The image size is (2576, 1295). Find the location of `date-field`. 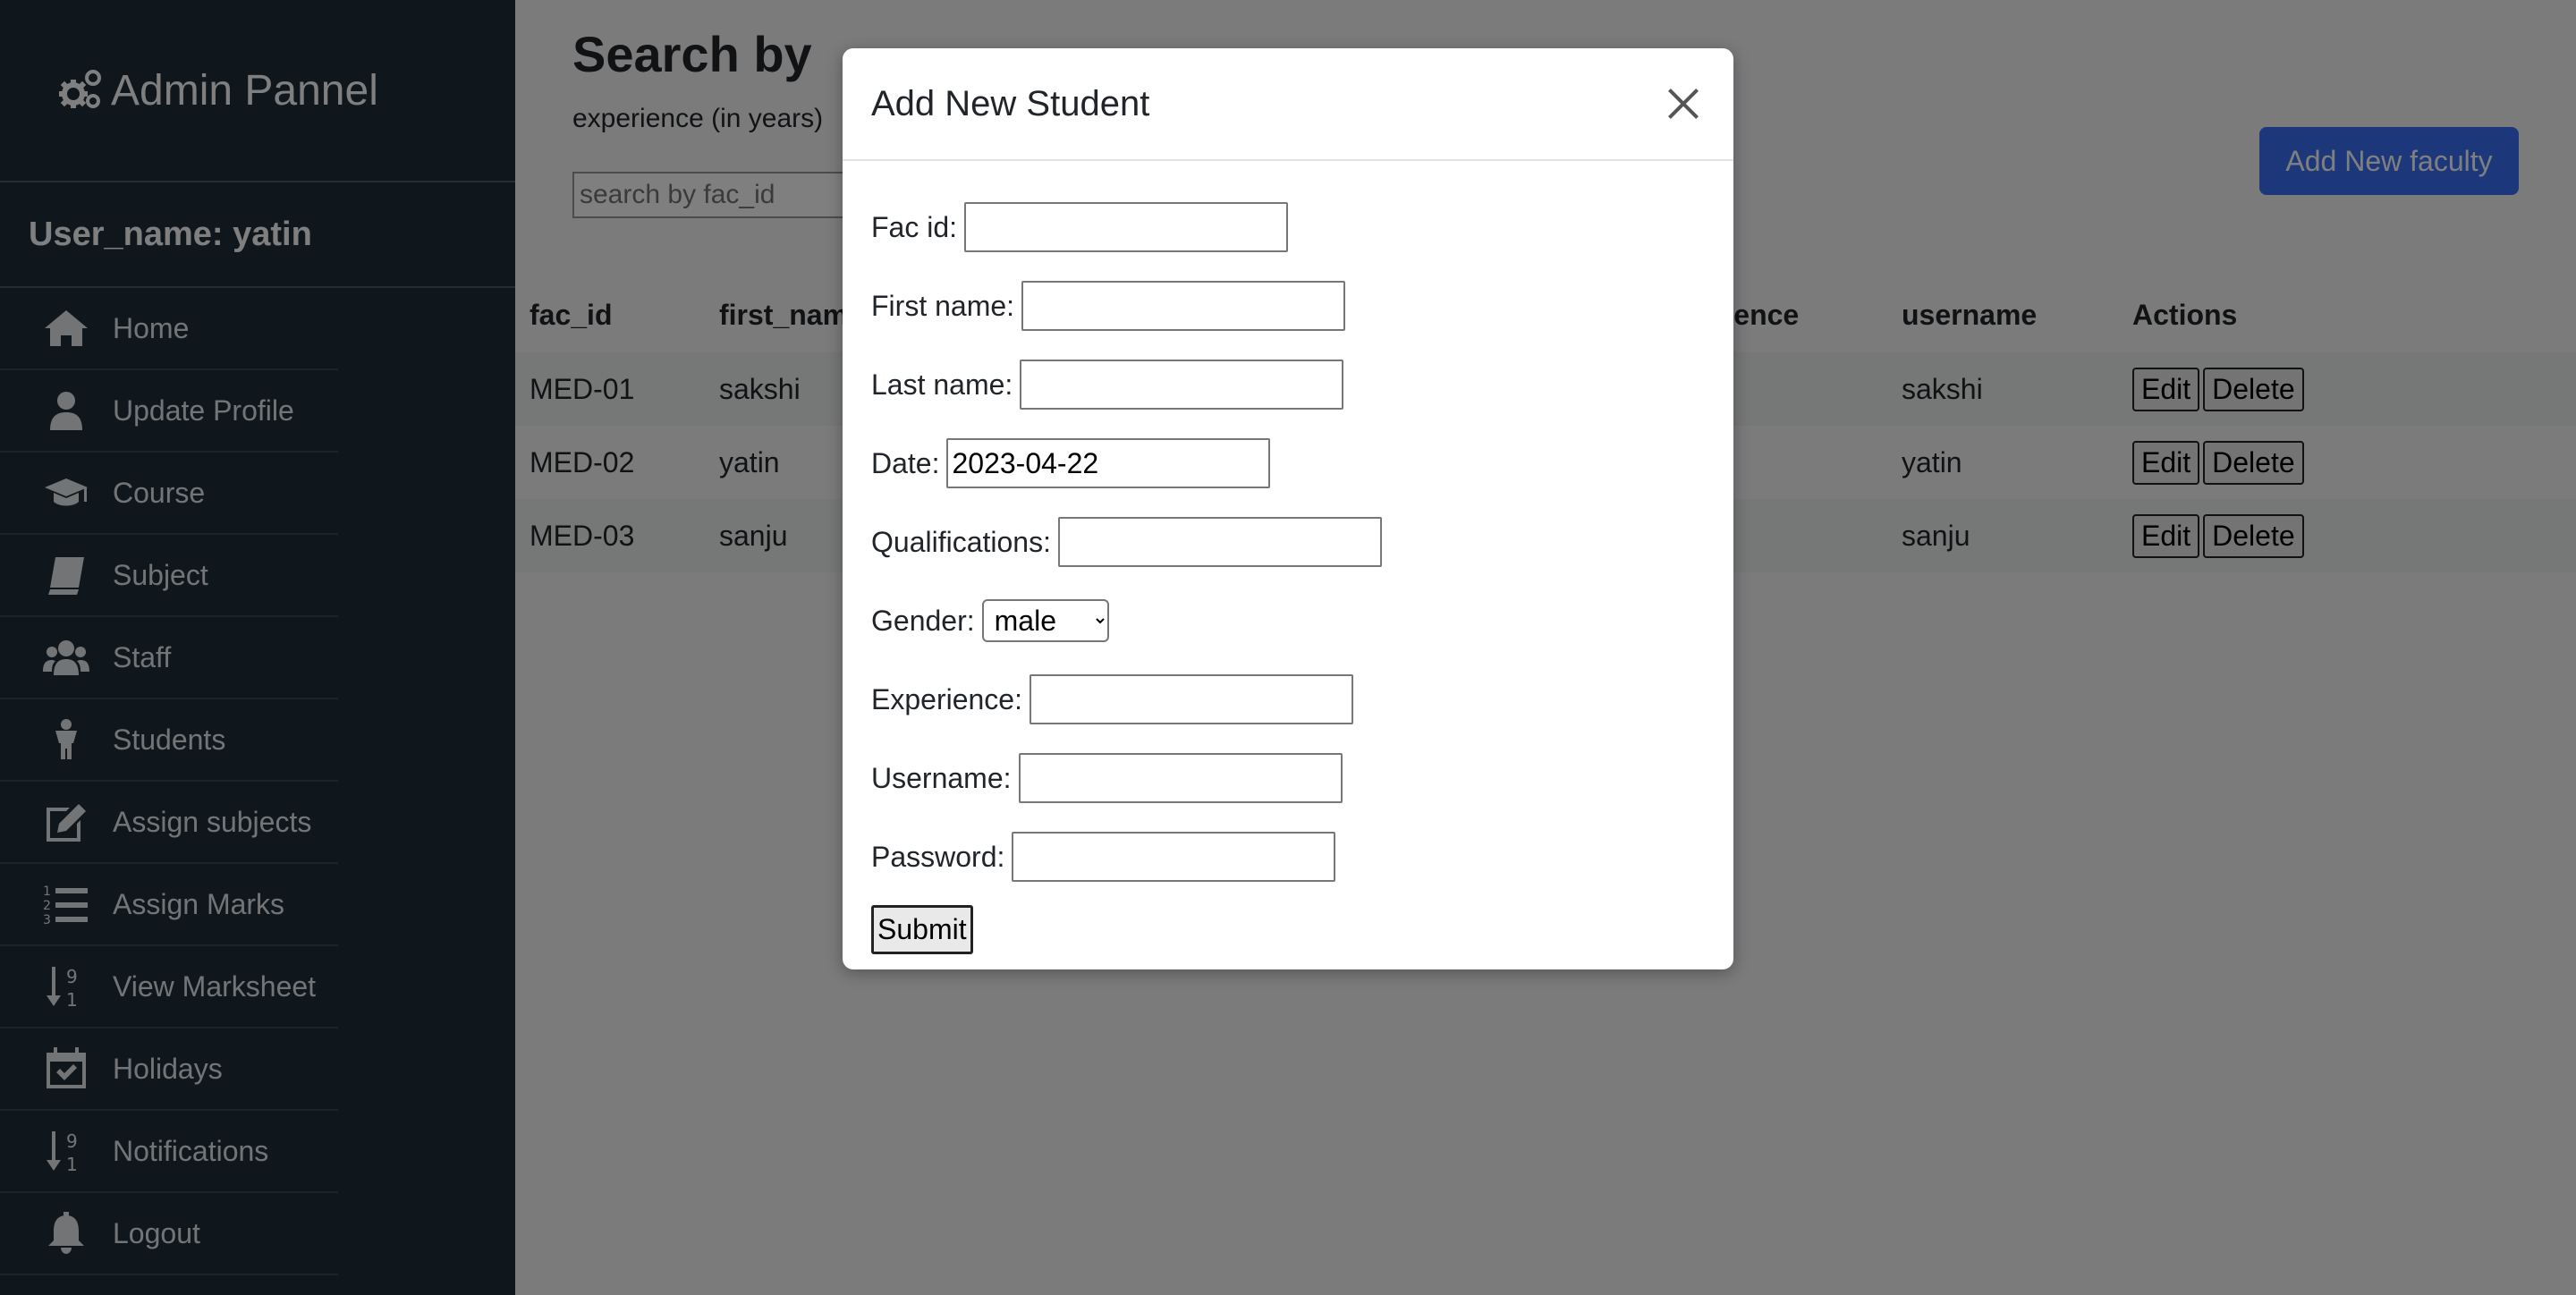

date-field is located at coordinates (1108, 463).